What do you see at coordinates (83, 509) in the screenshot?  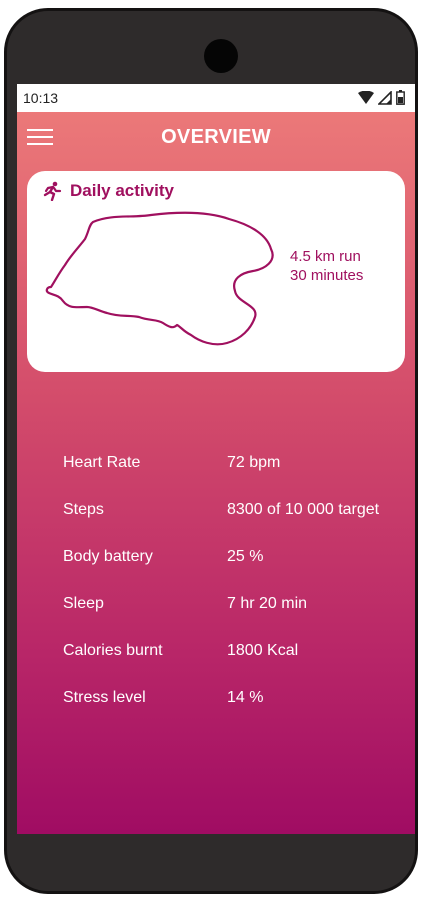 I see `metric-label: Steps` at bounding box center [83, 509].